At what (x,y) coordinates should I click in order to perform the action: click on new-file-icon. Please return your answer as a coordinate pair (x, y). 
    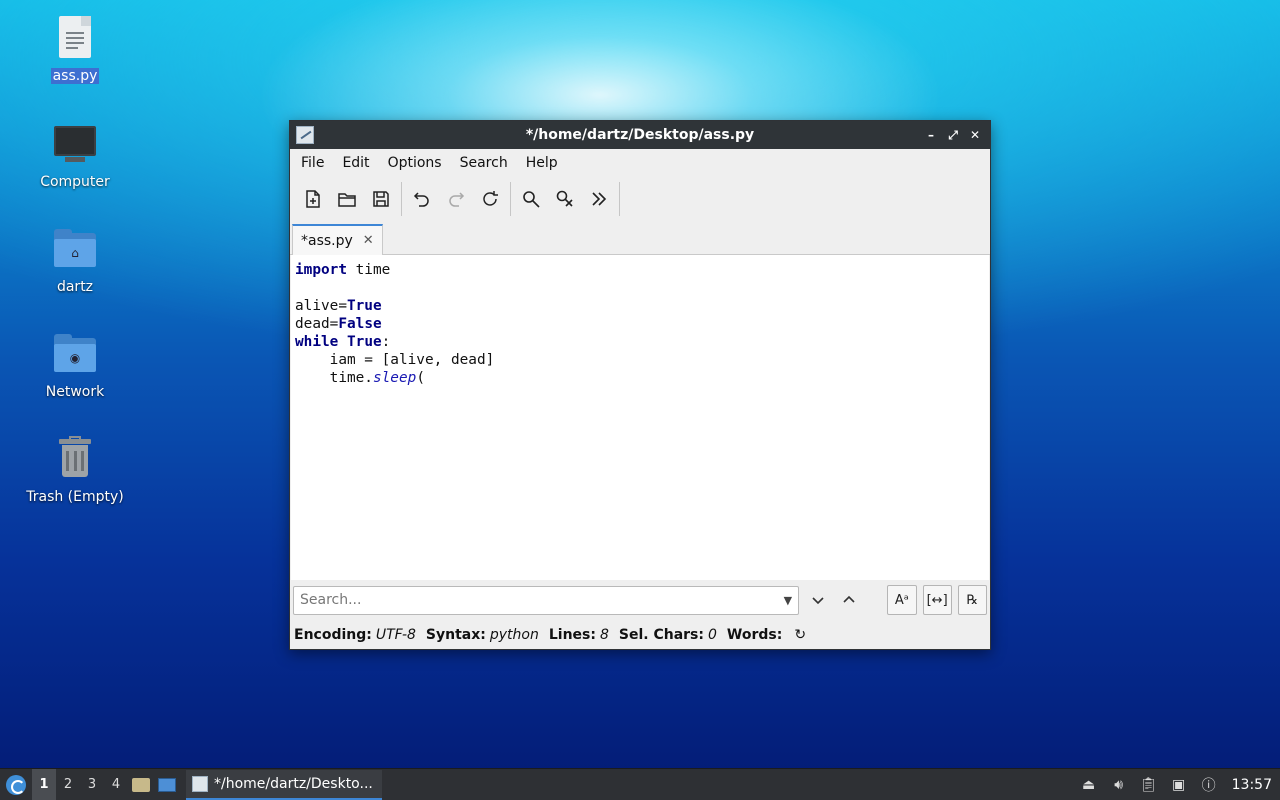
    Looking at the image, I should click on (313, 199).